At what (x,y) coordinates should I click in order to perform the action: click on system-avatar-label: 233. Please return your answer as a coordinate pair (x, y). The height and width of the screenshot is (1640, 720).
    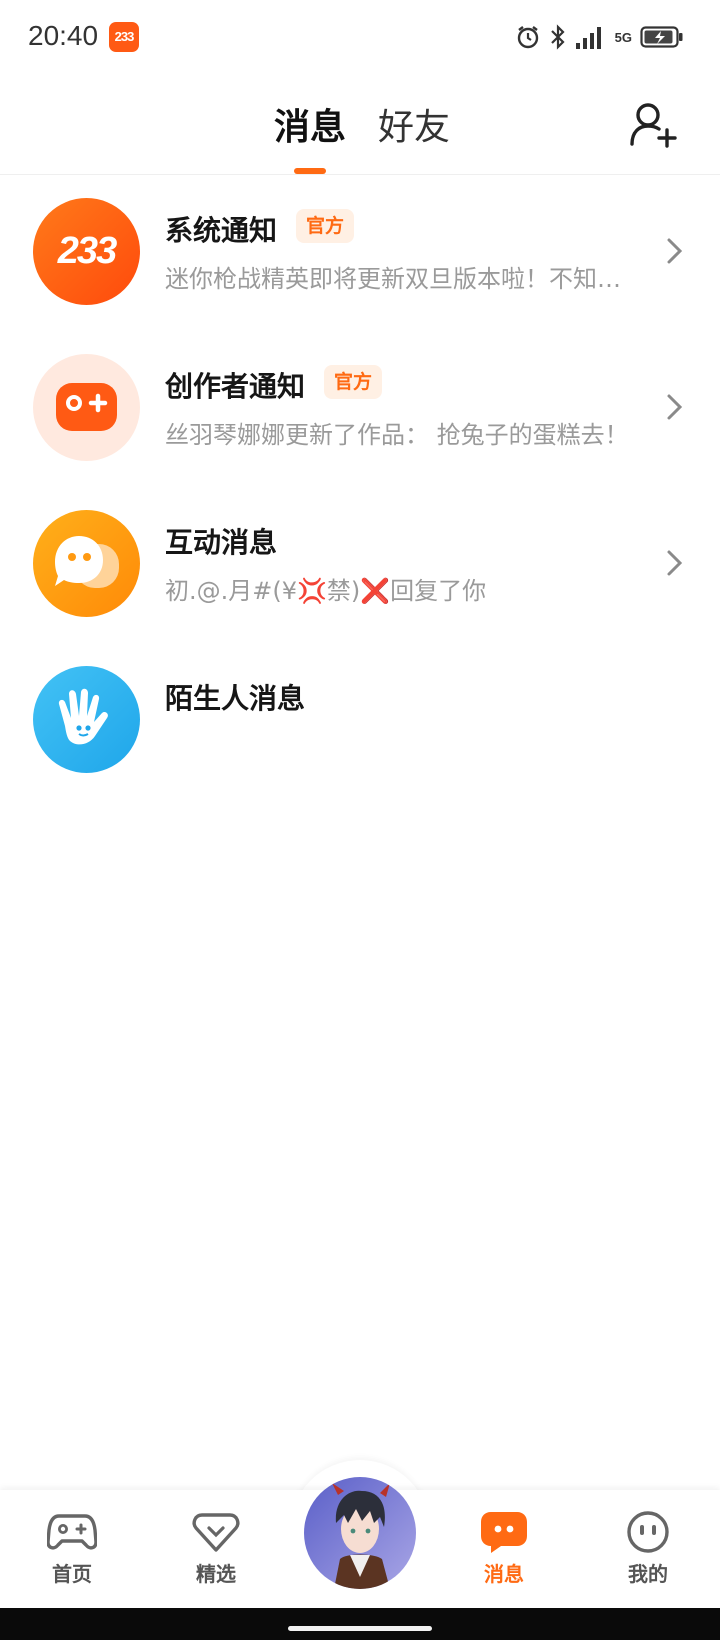
    Looking at the image, I should click on (87, 251).